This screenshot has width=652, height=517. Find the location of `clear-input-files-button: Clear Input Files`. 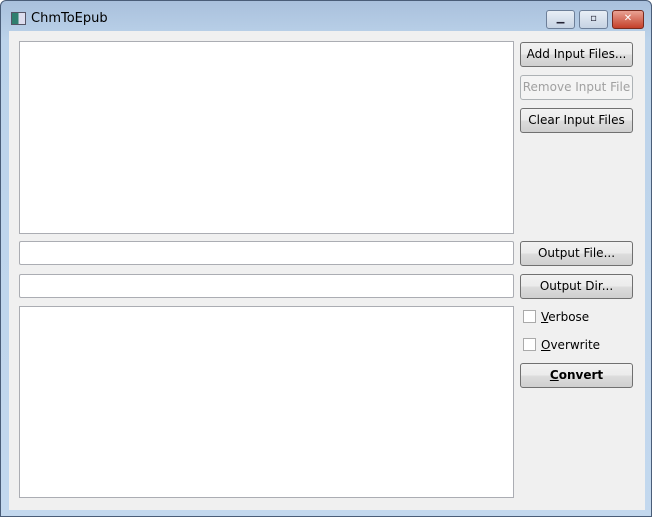

clear-input-files-button: Clear Input Files is located at coordinates (576, 120).